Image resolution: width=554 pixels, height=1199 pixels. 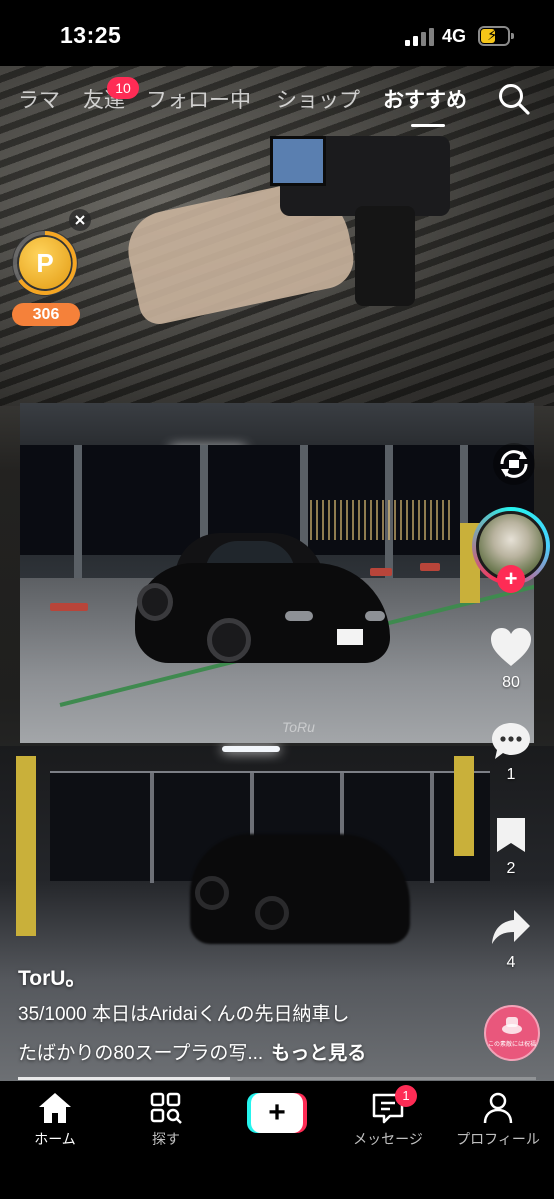 I want to click on share-count: 4, so click(x=511, y=962).